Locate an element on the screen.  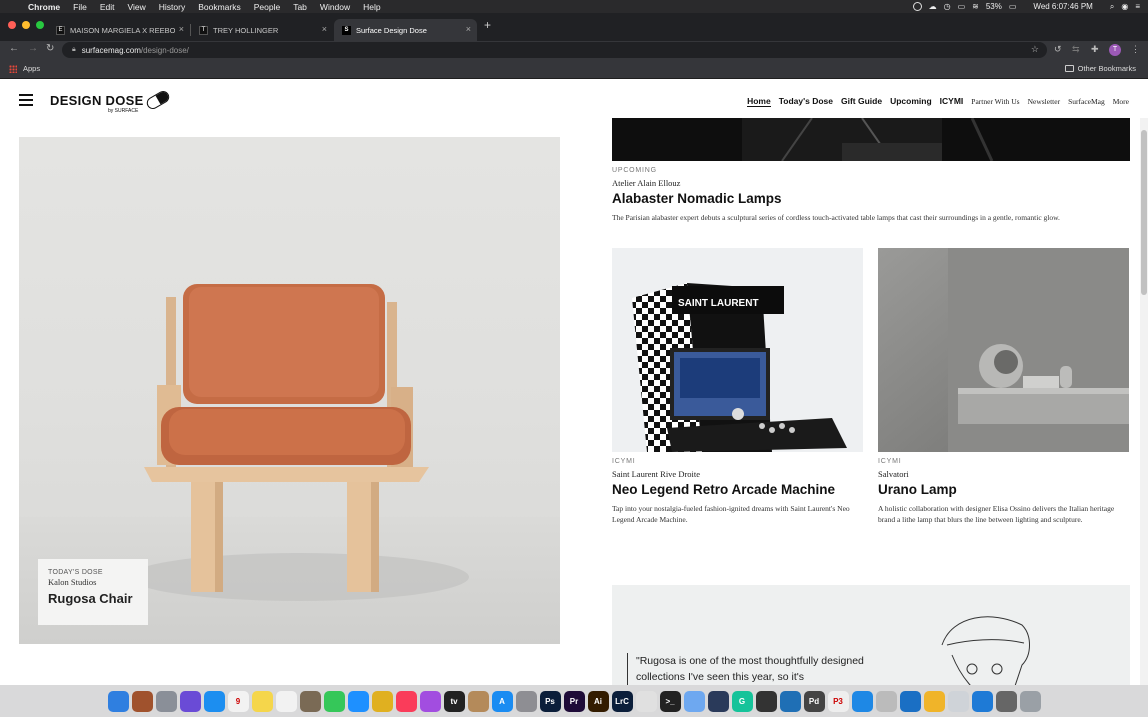
vscode-dock-icon is located at coordinates (910, 701).